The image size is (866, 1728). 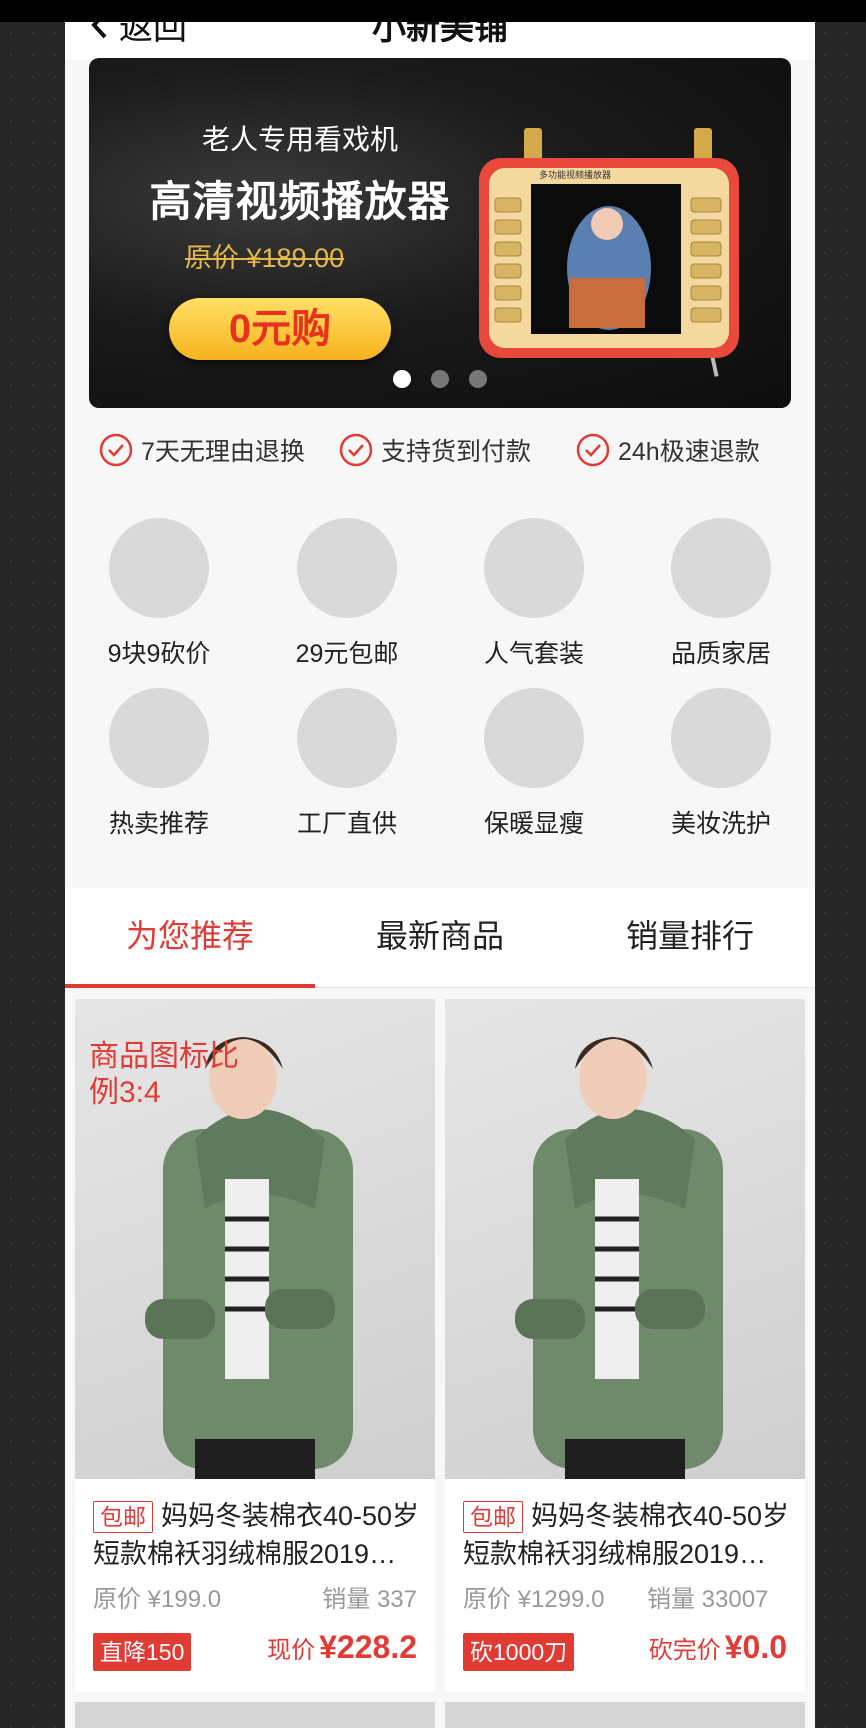 I want to click on promo-badge: 直降150, so click(x=142, y=1652).